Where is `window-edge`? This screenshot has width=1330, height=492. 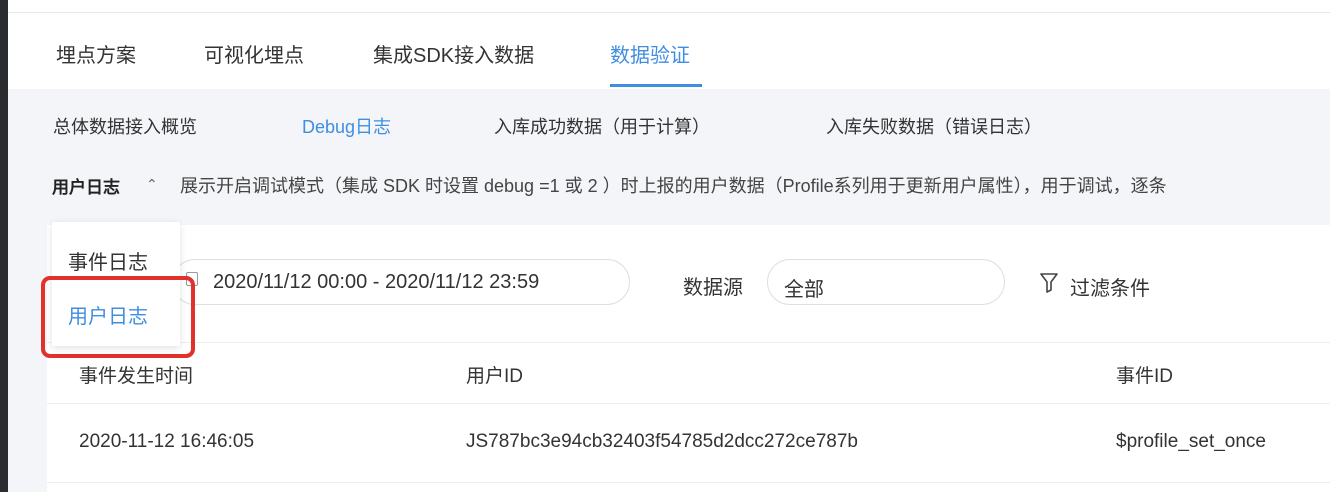 window-edge is located at coordinates (4, 246).